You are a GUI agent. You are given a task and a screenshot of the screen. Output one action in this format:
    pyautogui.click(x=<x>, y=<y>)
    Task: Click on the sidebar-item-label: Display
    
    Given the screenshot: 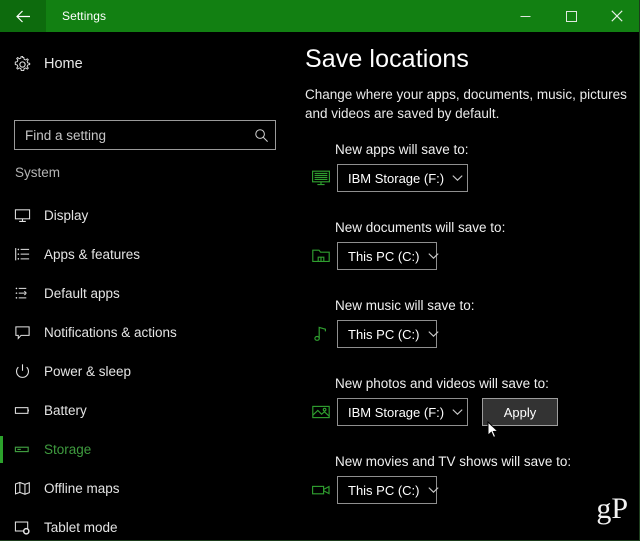 What is the action you would take?
    pyautogui.click(x=66, y=215)
    